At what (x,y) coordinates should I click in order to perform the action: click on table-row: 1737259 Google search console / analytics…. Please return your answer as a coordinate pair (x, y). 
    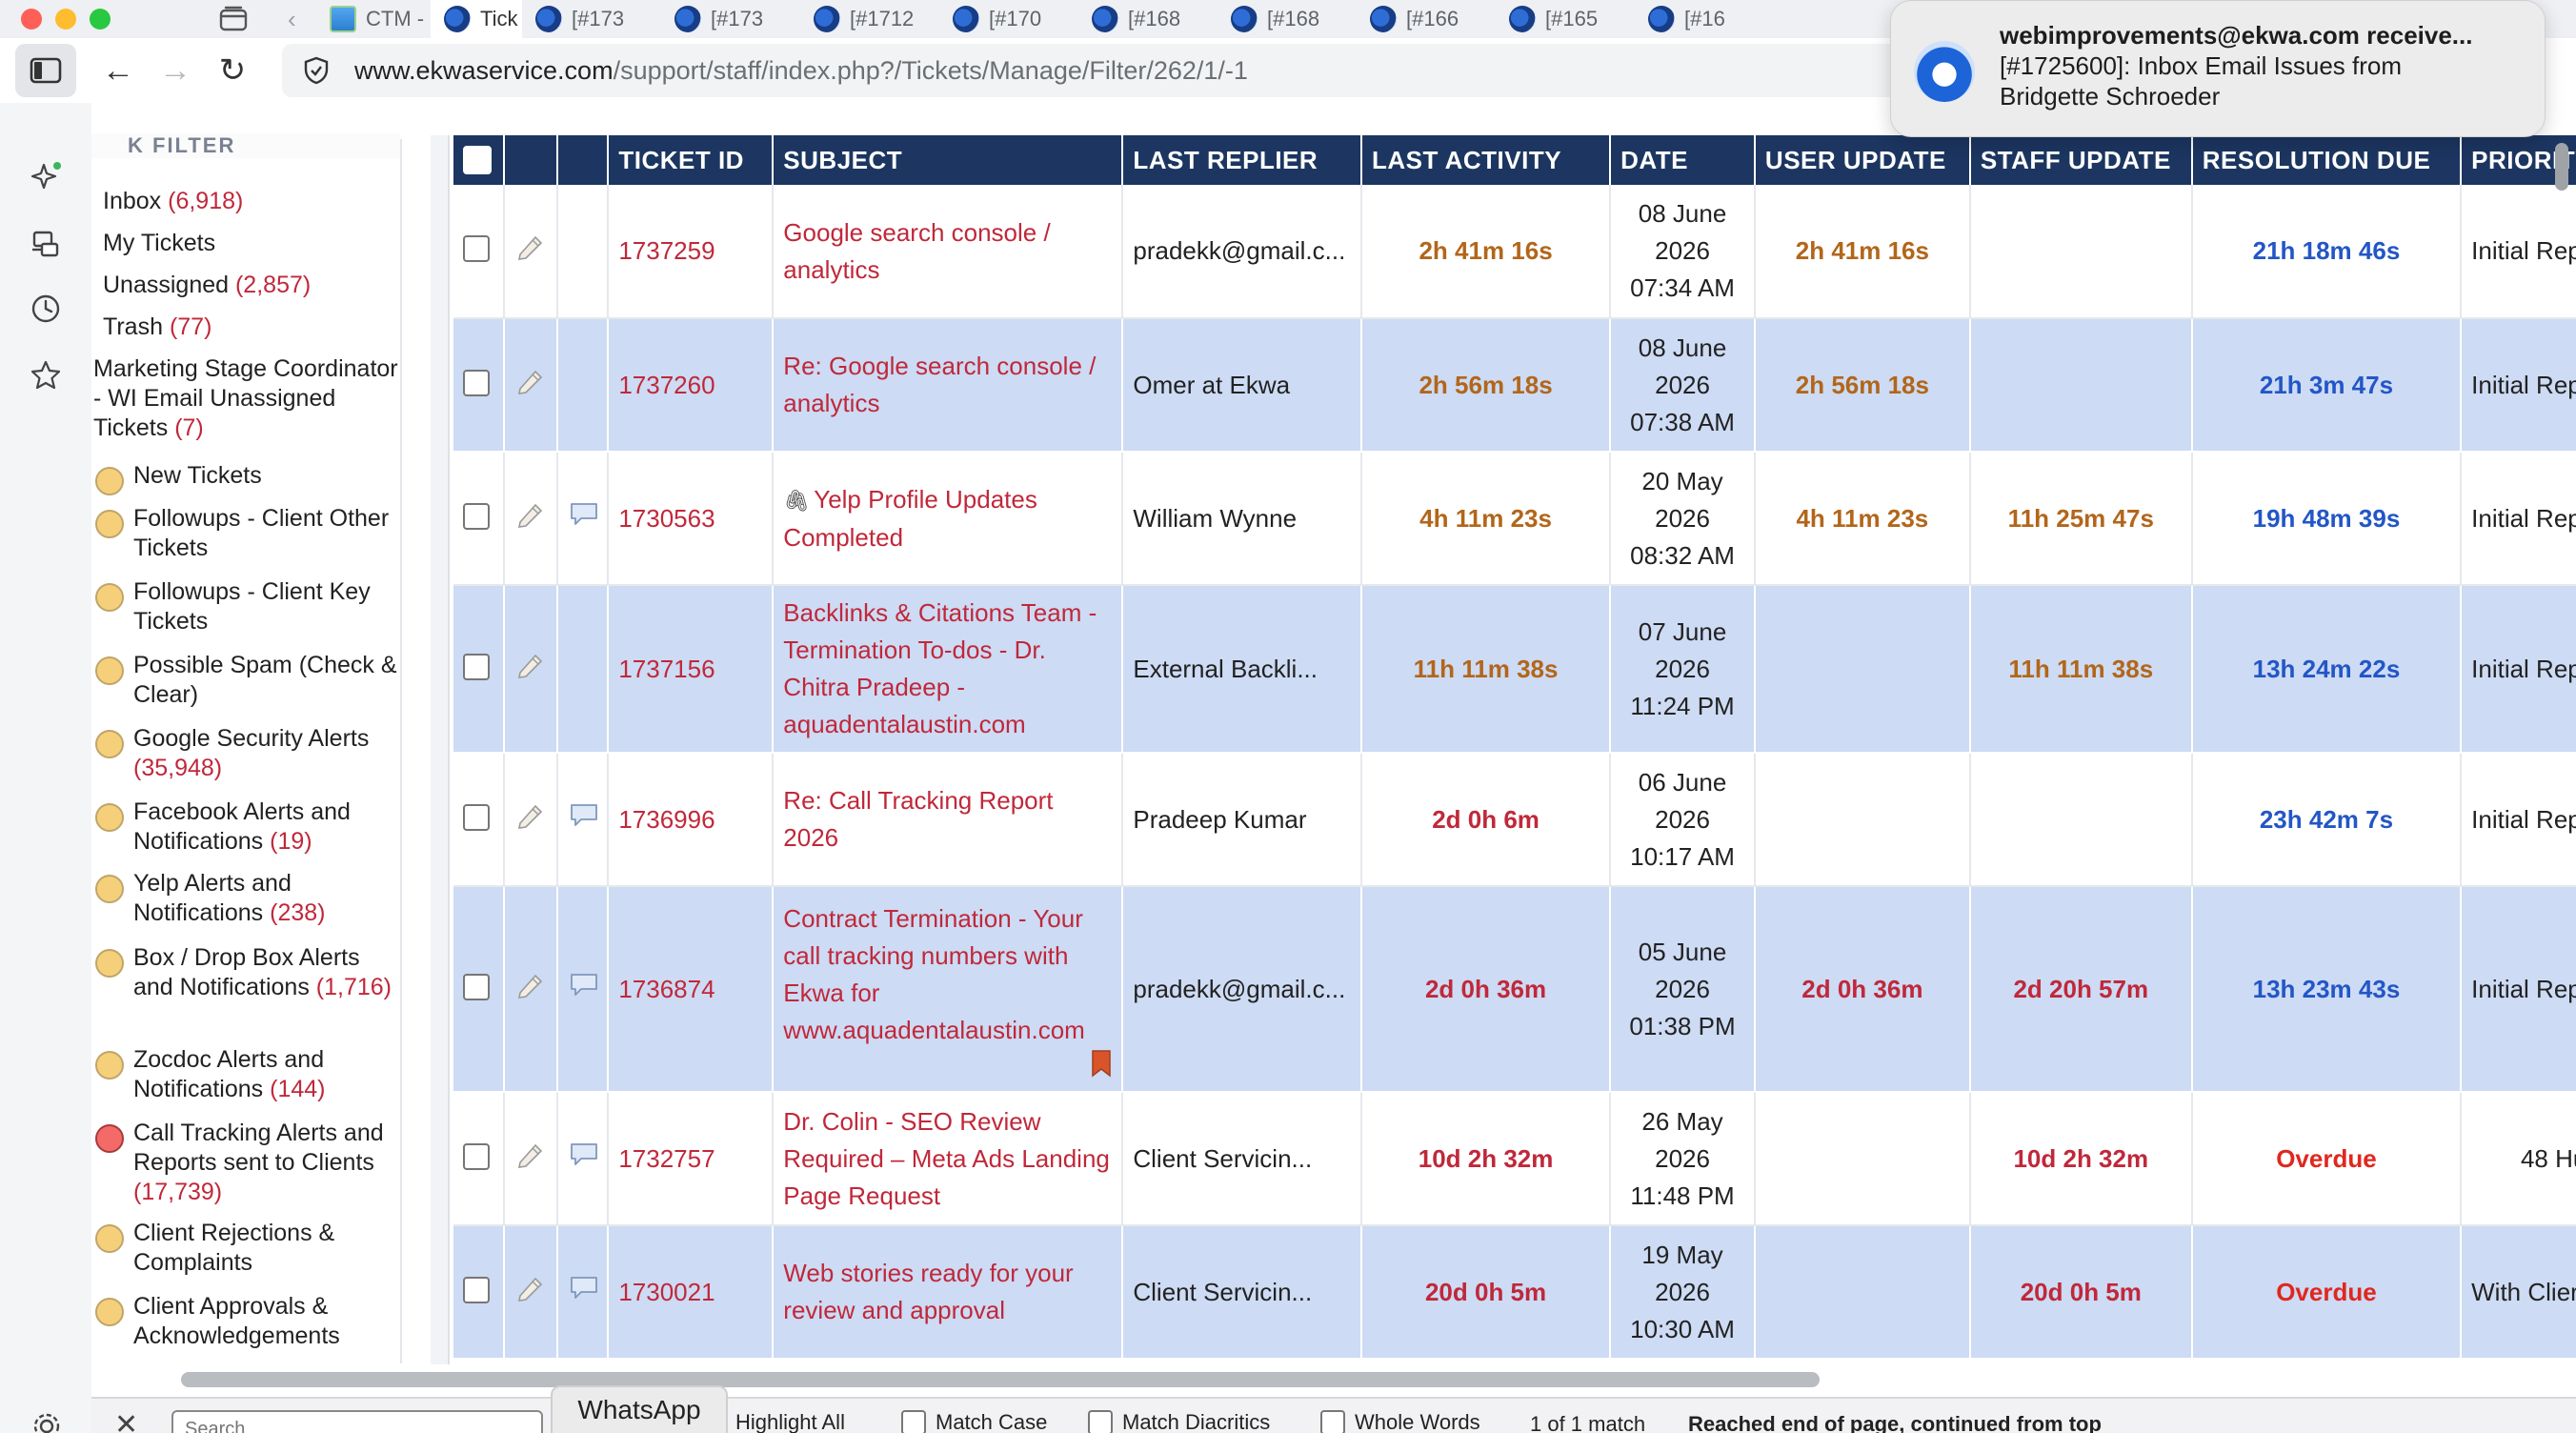
    Looking at the image, I should click on (1514, 252).